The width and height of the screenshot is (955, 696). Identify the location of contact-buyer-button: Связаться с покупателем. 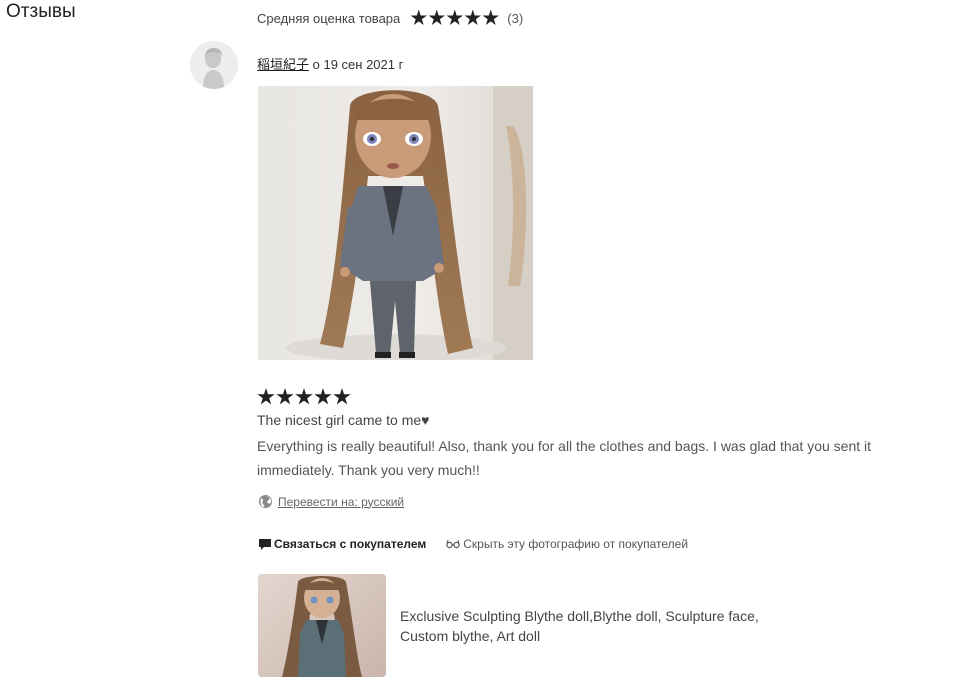
(342, 544).